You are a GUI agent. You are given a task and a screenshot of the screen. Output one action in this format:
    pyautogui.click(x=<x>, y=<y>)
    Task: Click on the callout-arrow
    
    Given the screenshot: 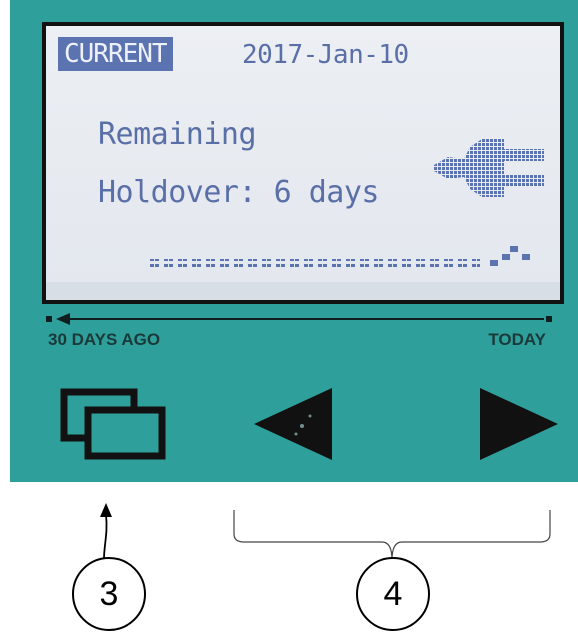 What is the action you would take?
    pyautogui.click(x=106, y=531)
    